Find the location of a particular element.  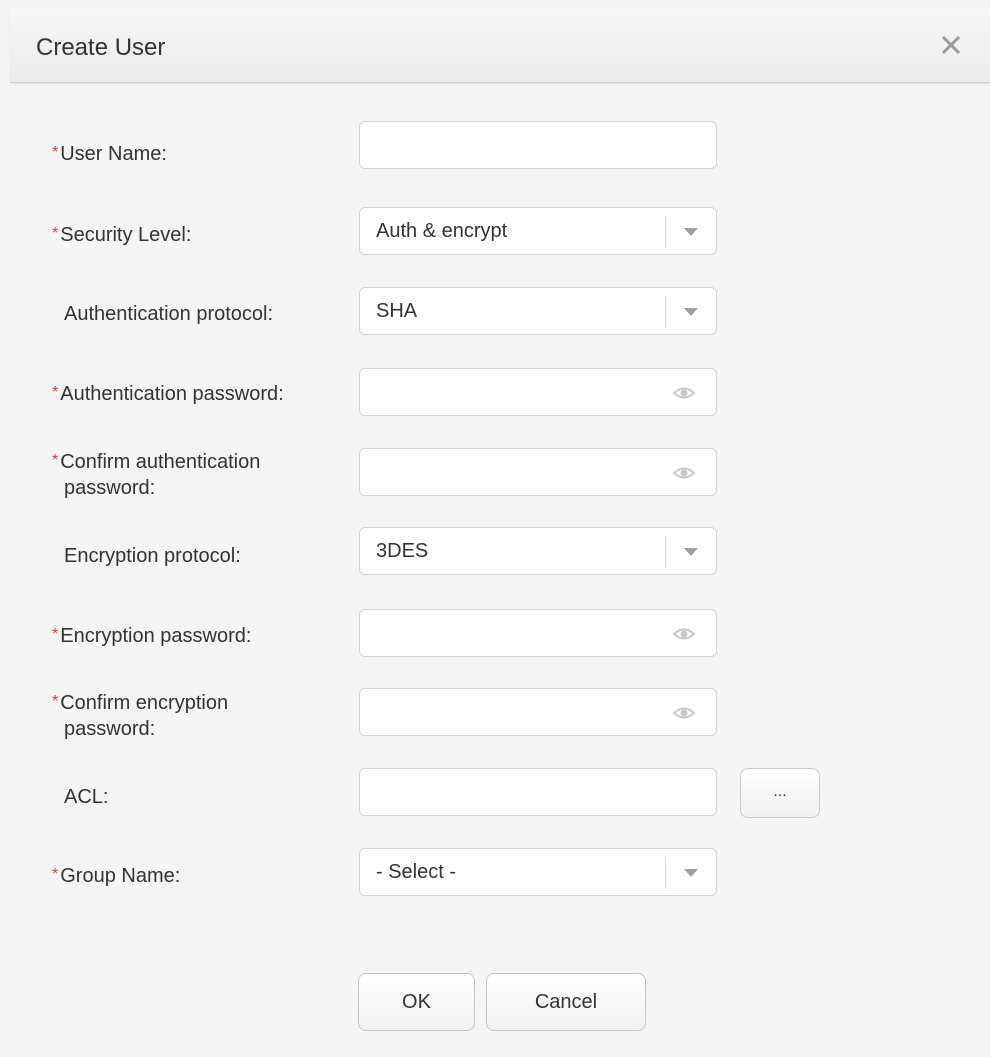

security-level-select: Auth & encrypt is located at coordinates (538, 231).